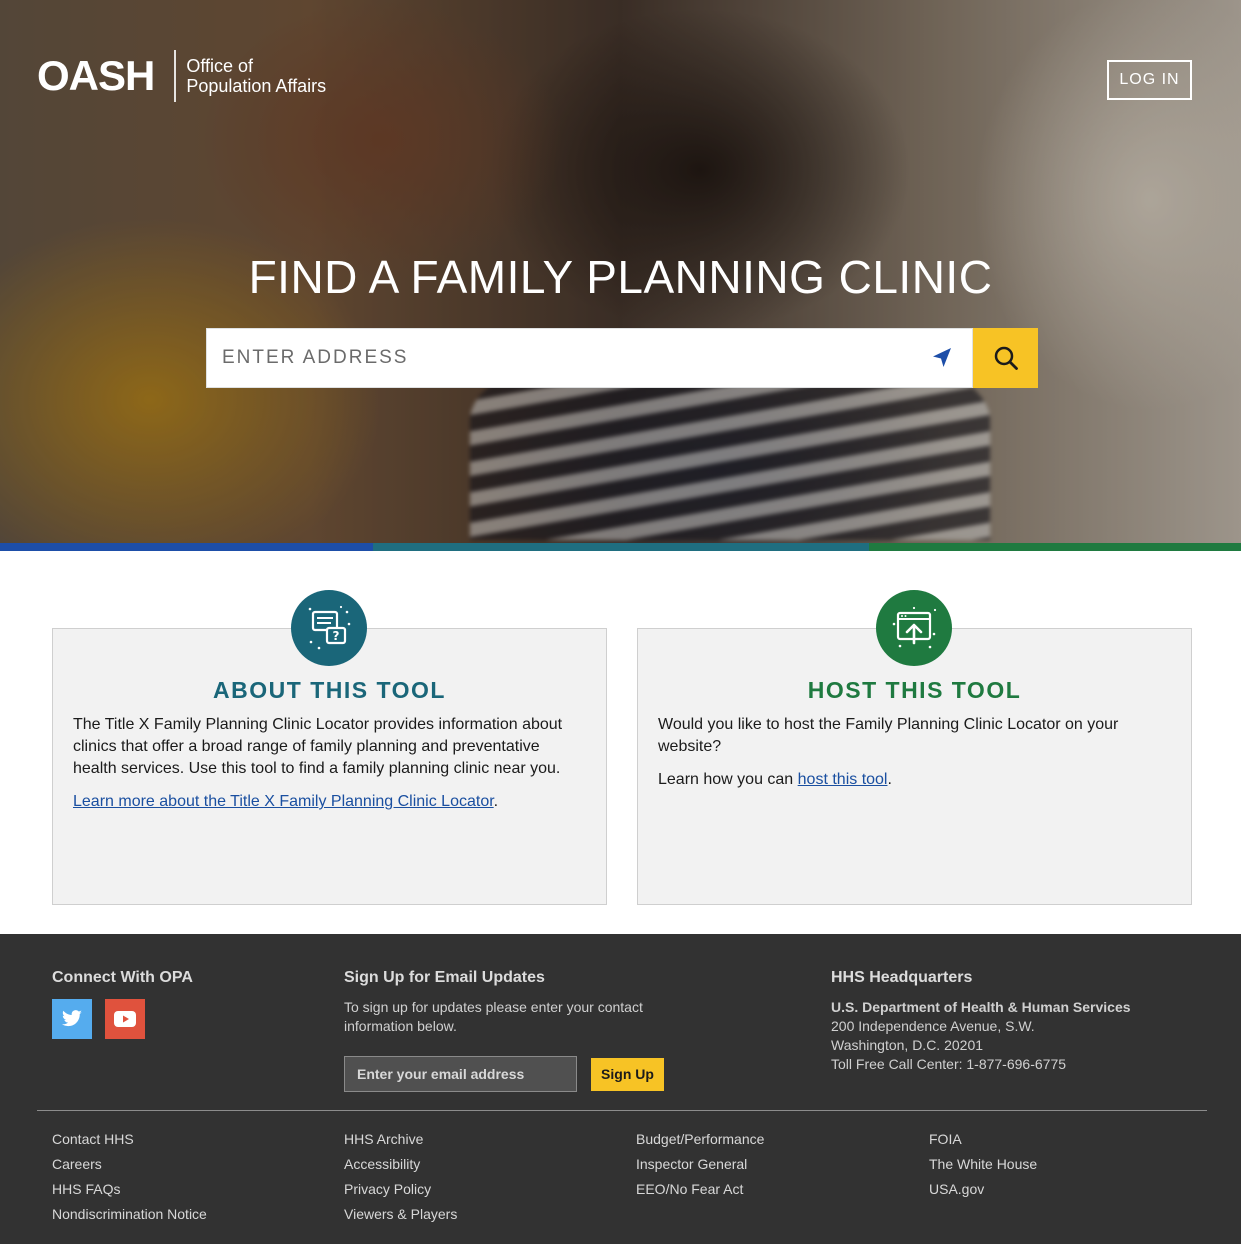 The height and width of the screenshot is (1244, 1241). I want to click on footer-link-hhs-archive: HHS Archive, so click(400, 1139).